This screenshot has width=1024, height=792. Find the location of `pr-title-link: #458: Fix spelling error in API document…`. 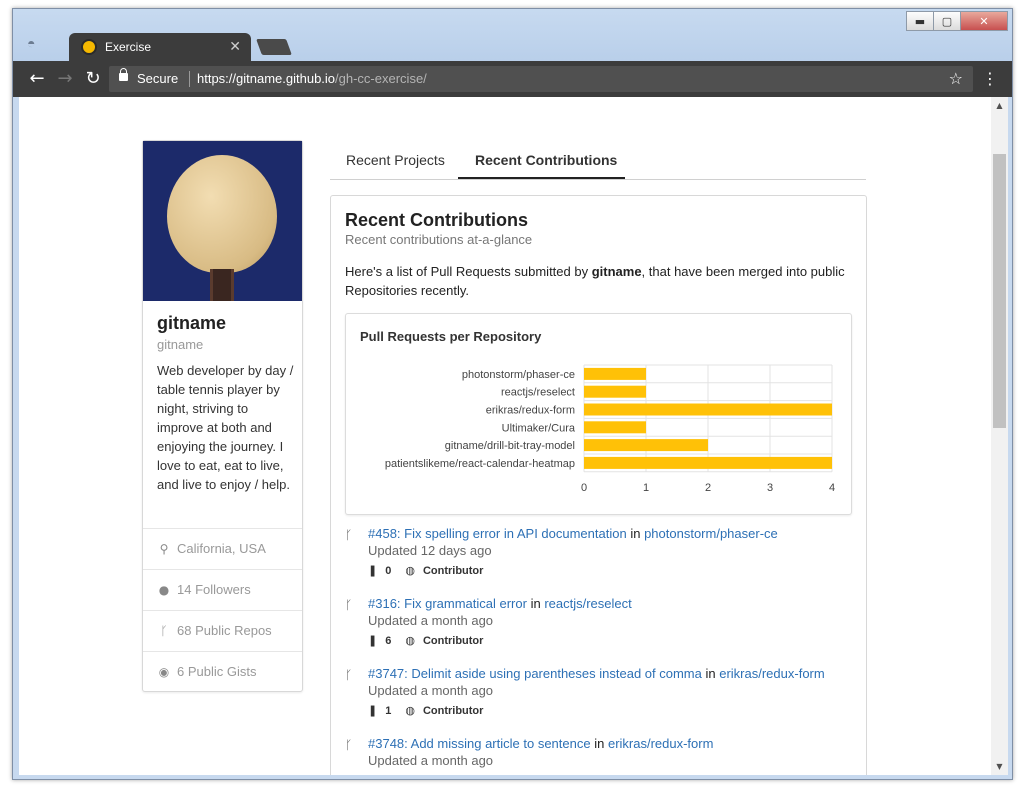

pr-title-link: #458: Fix spelling error in API document… is located at coordinates (497, 533).